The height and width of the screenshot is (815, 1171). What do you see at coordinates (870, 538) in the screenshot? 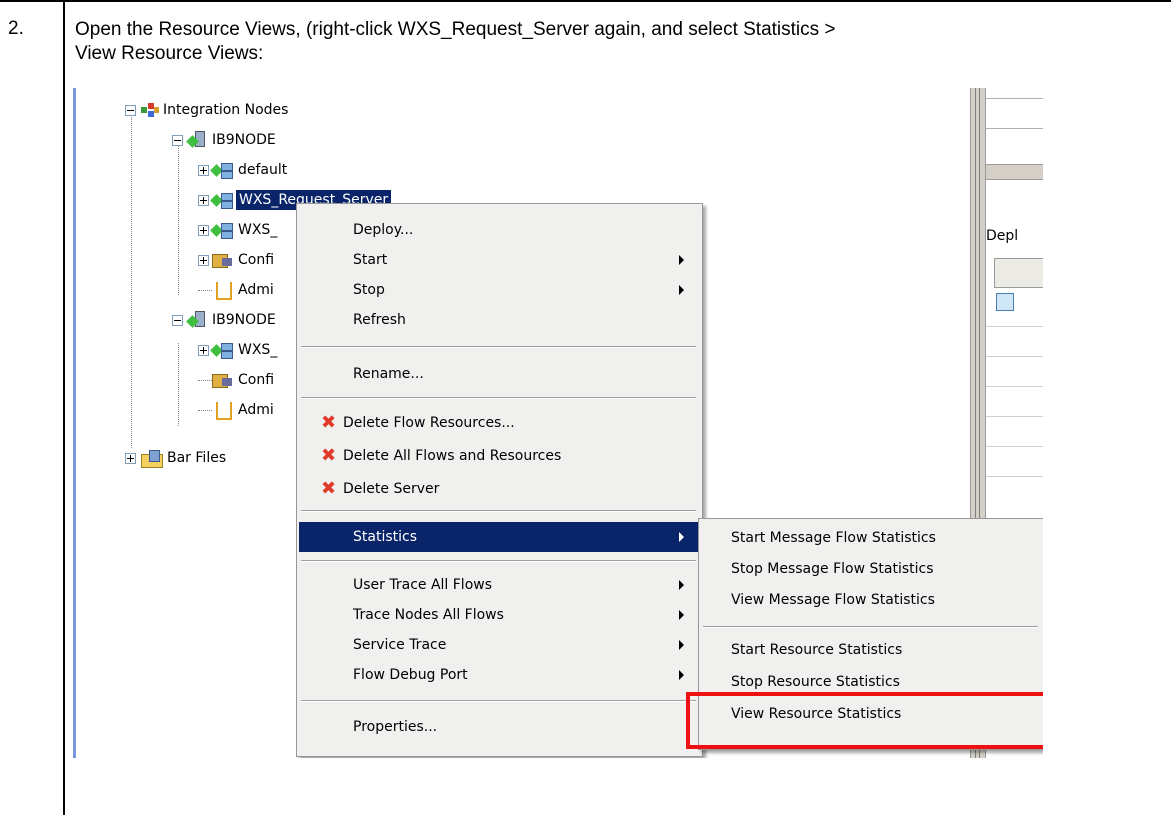
I see `submenu-item-start-message-flow-statistics: Start Message Flow Statistics` at bounding box center [870, 538].